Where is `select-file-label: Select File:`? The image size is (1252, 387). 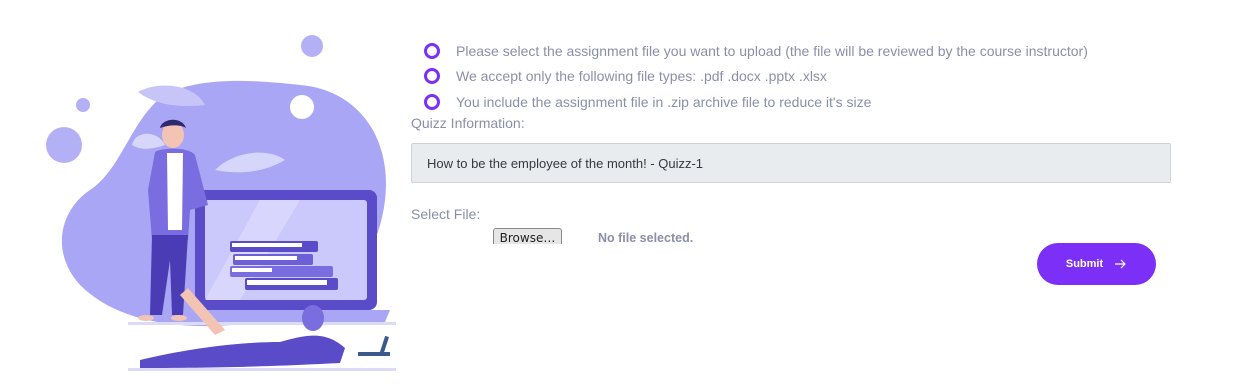 select-file-label: Select File: is located at coordinates (446, 214).